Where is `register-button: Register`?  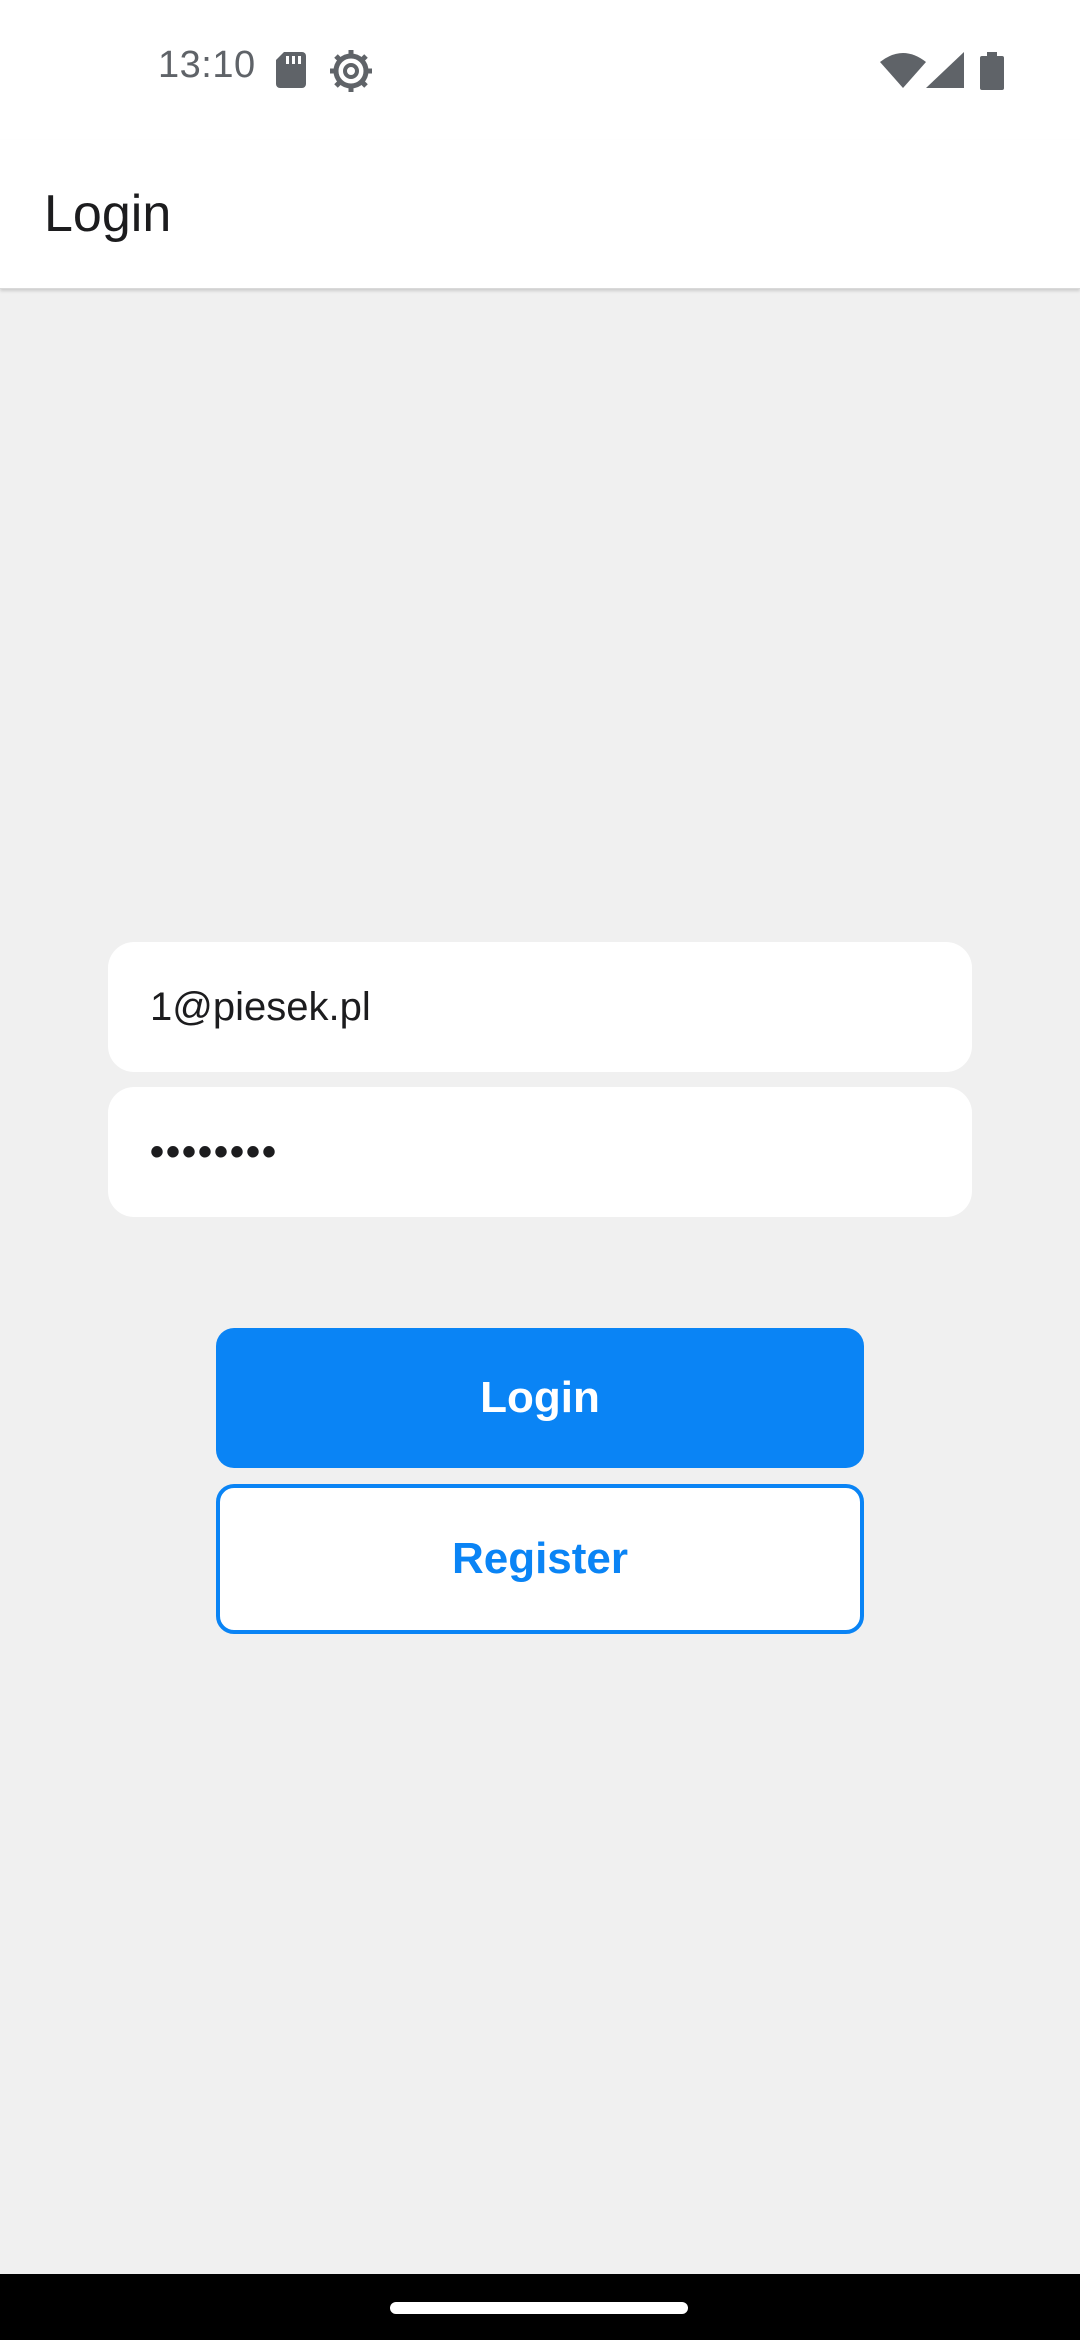
register-button: Register is located at coordinates (540, 1559).